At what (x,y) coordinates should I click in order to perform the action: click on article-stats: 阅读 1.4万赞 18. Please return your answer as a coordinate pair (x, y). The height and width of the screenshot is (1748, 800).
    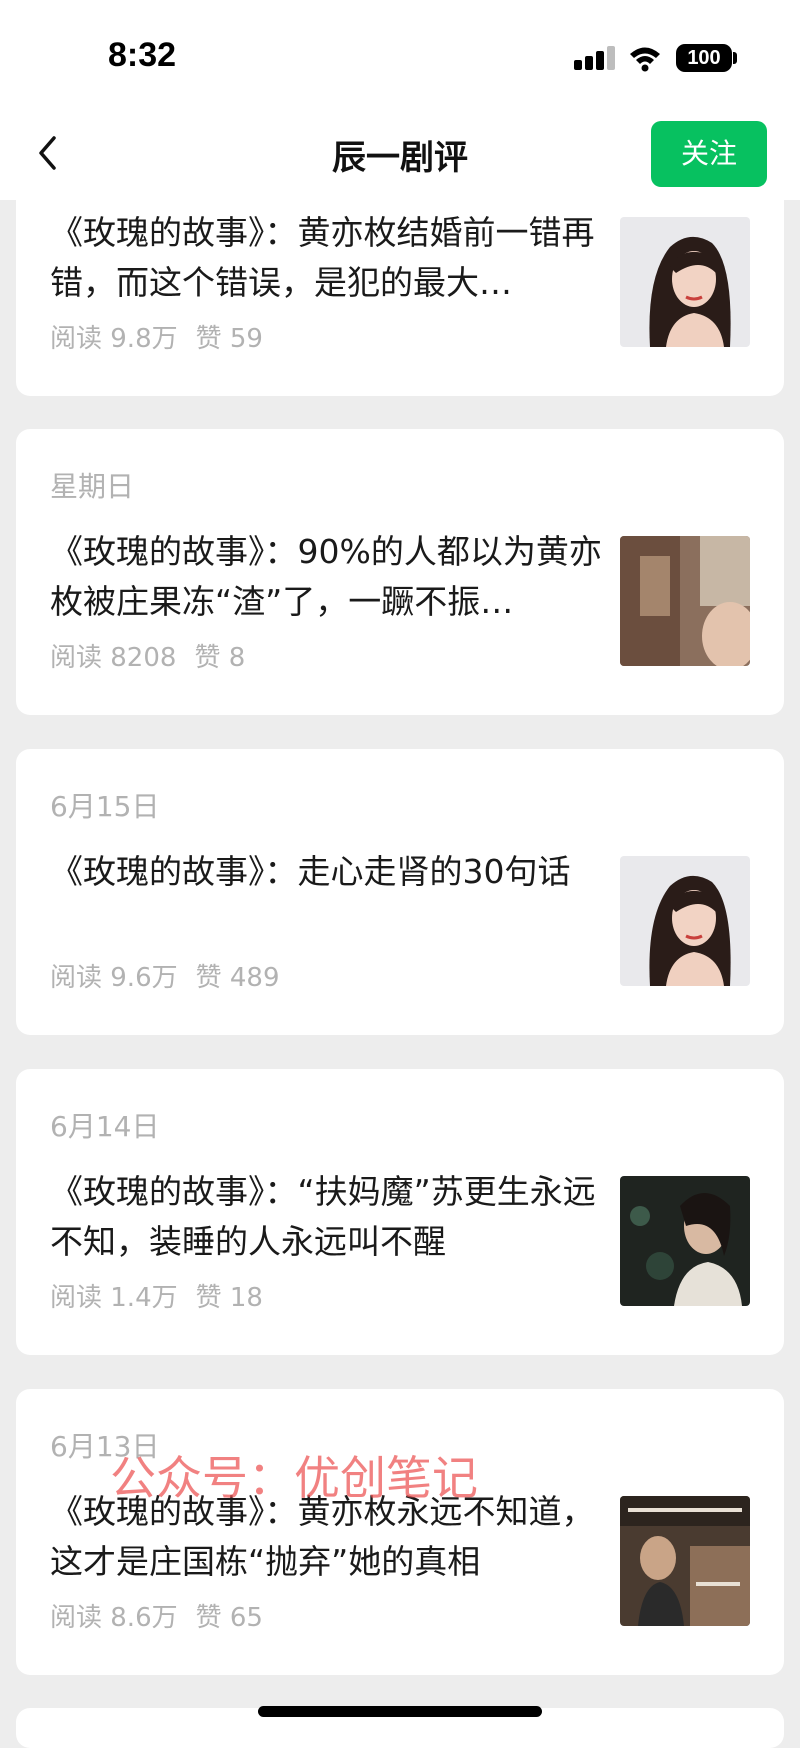
    Looking at the image, I should click on (156, 1295).